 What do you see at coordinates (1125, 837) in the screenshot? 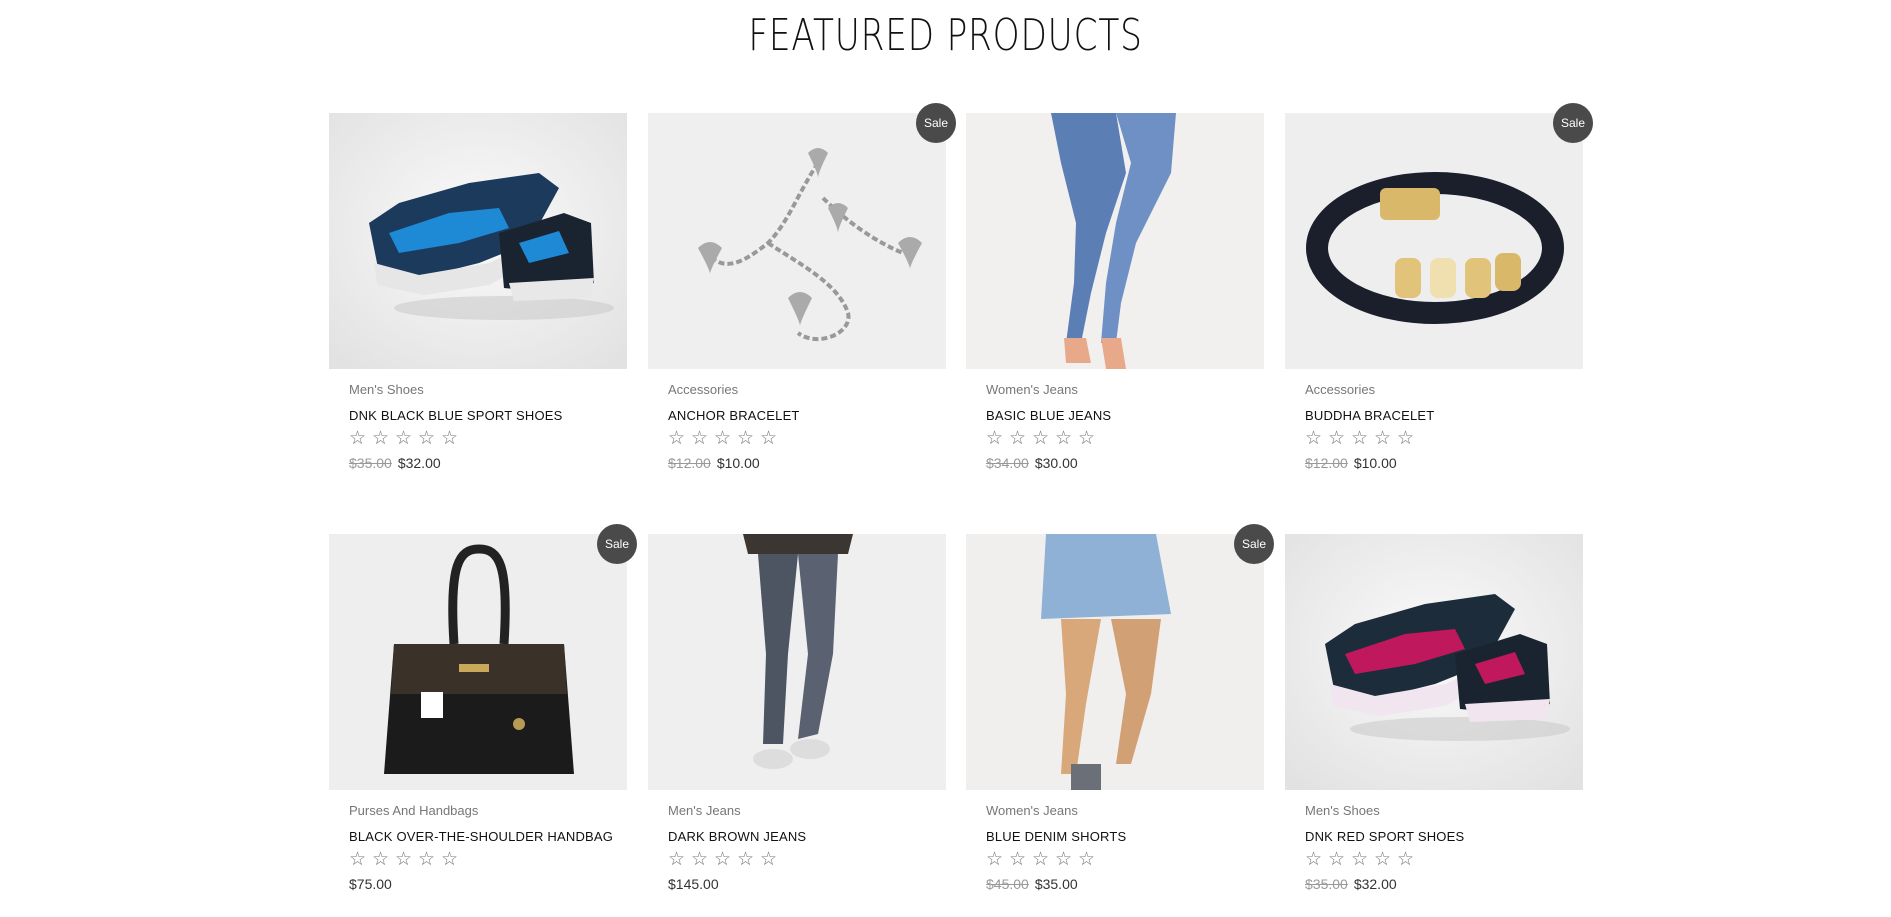
I see `product-title: BLUE DENIM SHORTS` at bounding box center [1125, 837].